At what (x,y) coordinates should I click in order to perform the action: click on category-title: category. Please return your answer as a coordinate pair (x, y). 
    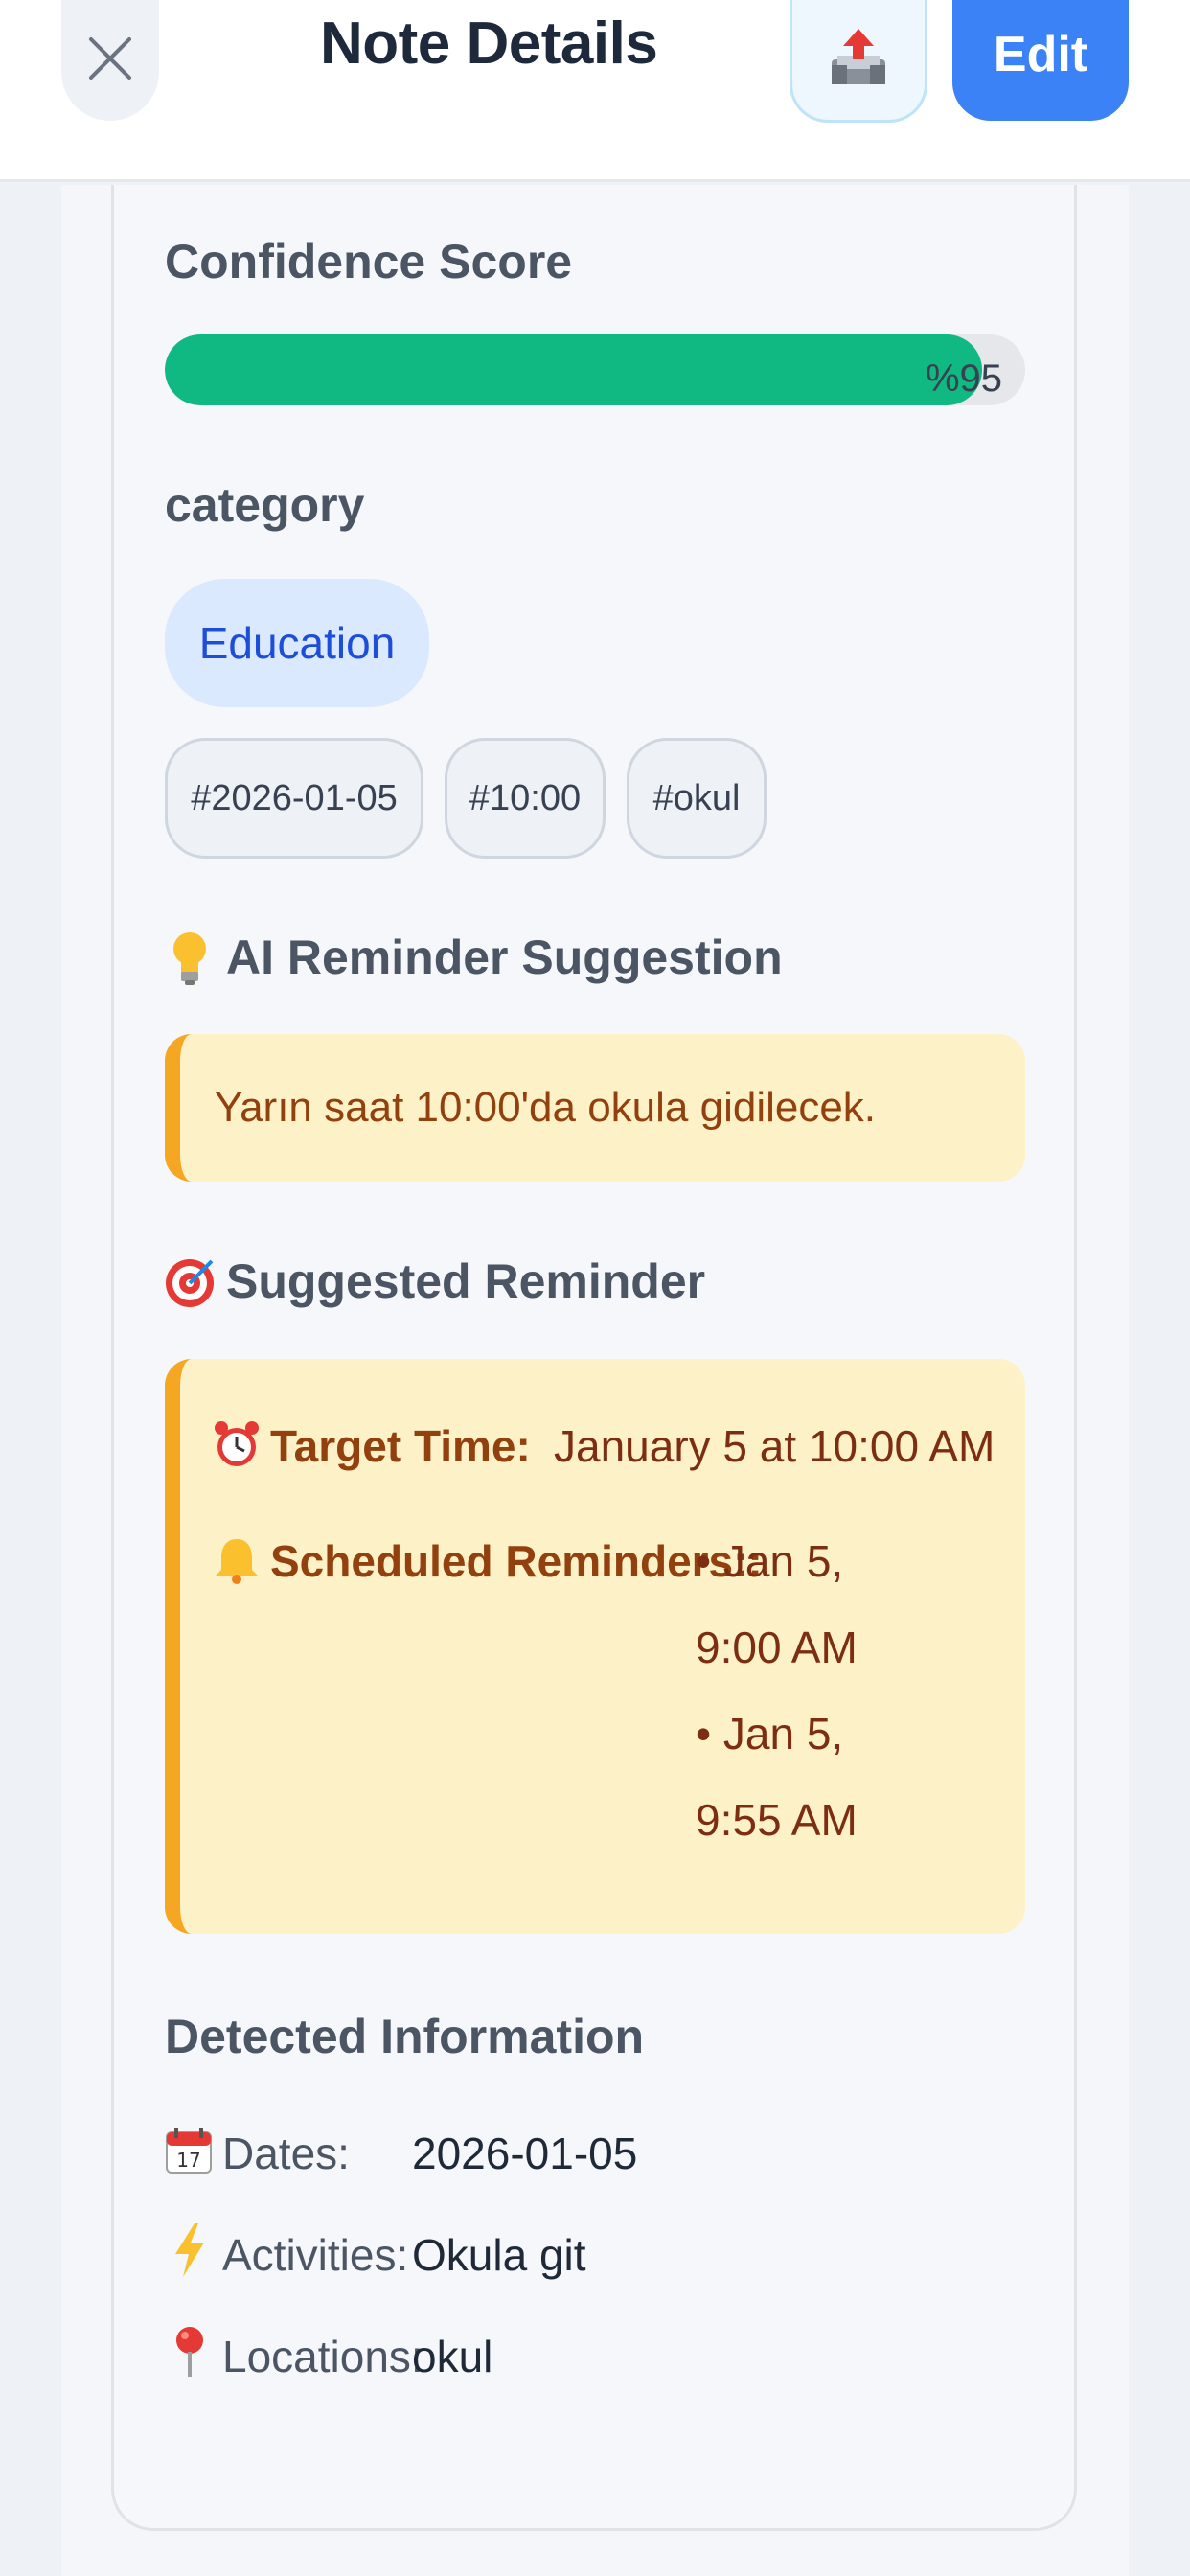
    Looking at the image, I should click on (265, 505).